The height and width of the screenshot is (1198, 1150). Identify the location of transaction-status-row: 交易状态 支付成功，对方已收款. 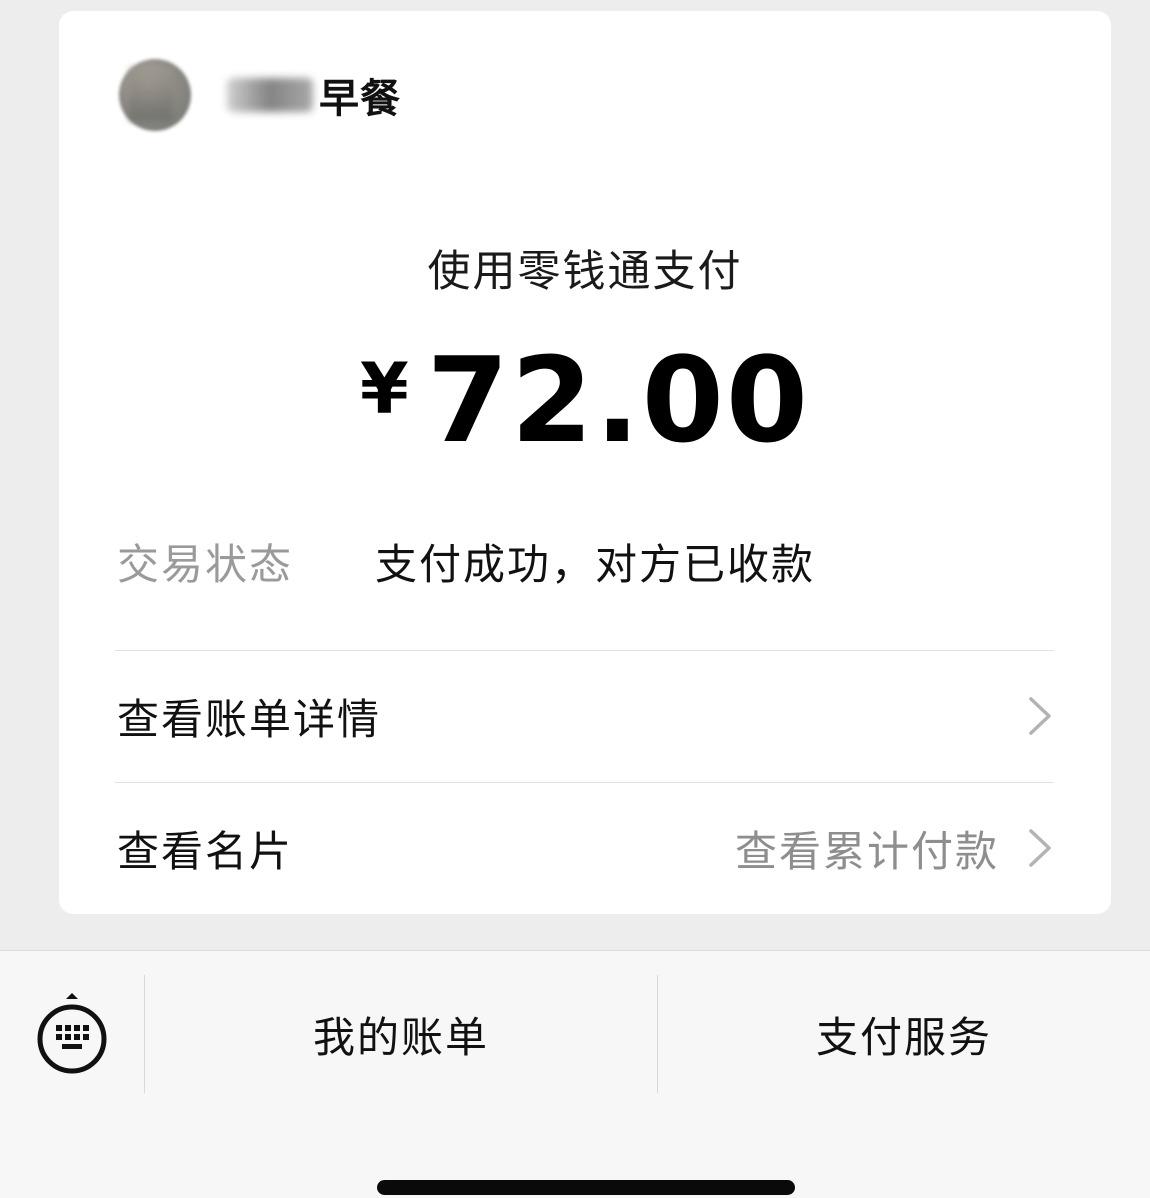
(587, 561).